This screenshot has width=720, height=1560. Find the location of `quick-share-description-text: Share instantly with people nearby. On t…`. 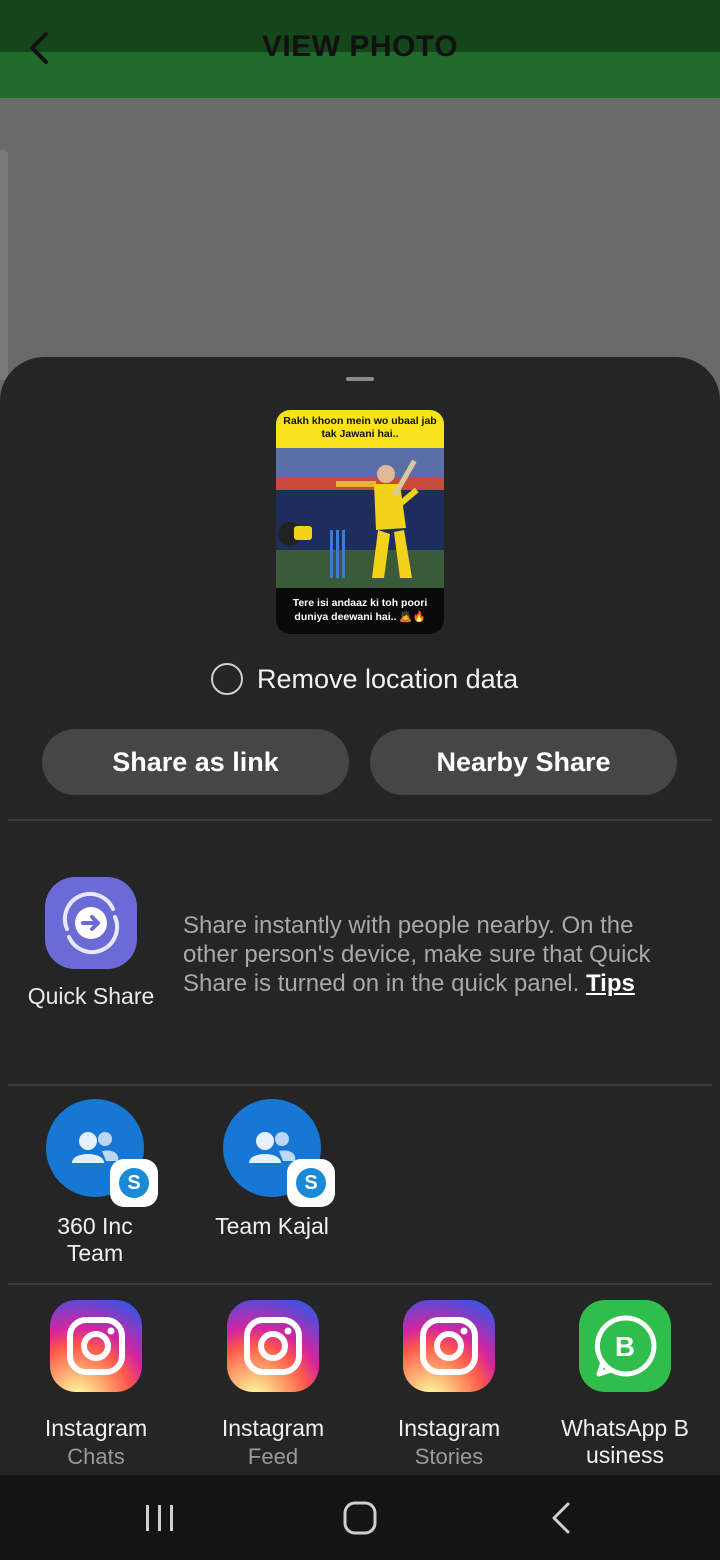

quick-share-description-text: Share instantly with people nearby. On t… is located at coordinates (417, 954).